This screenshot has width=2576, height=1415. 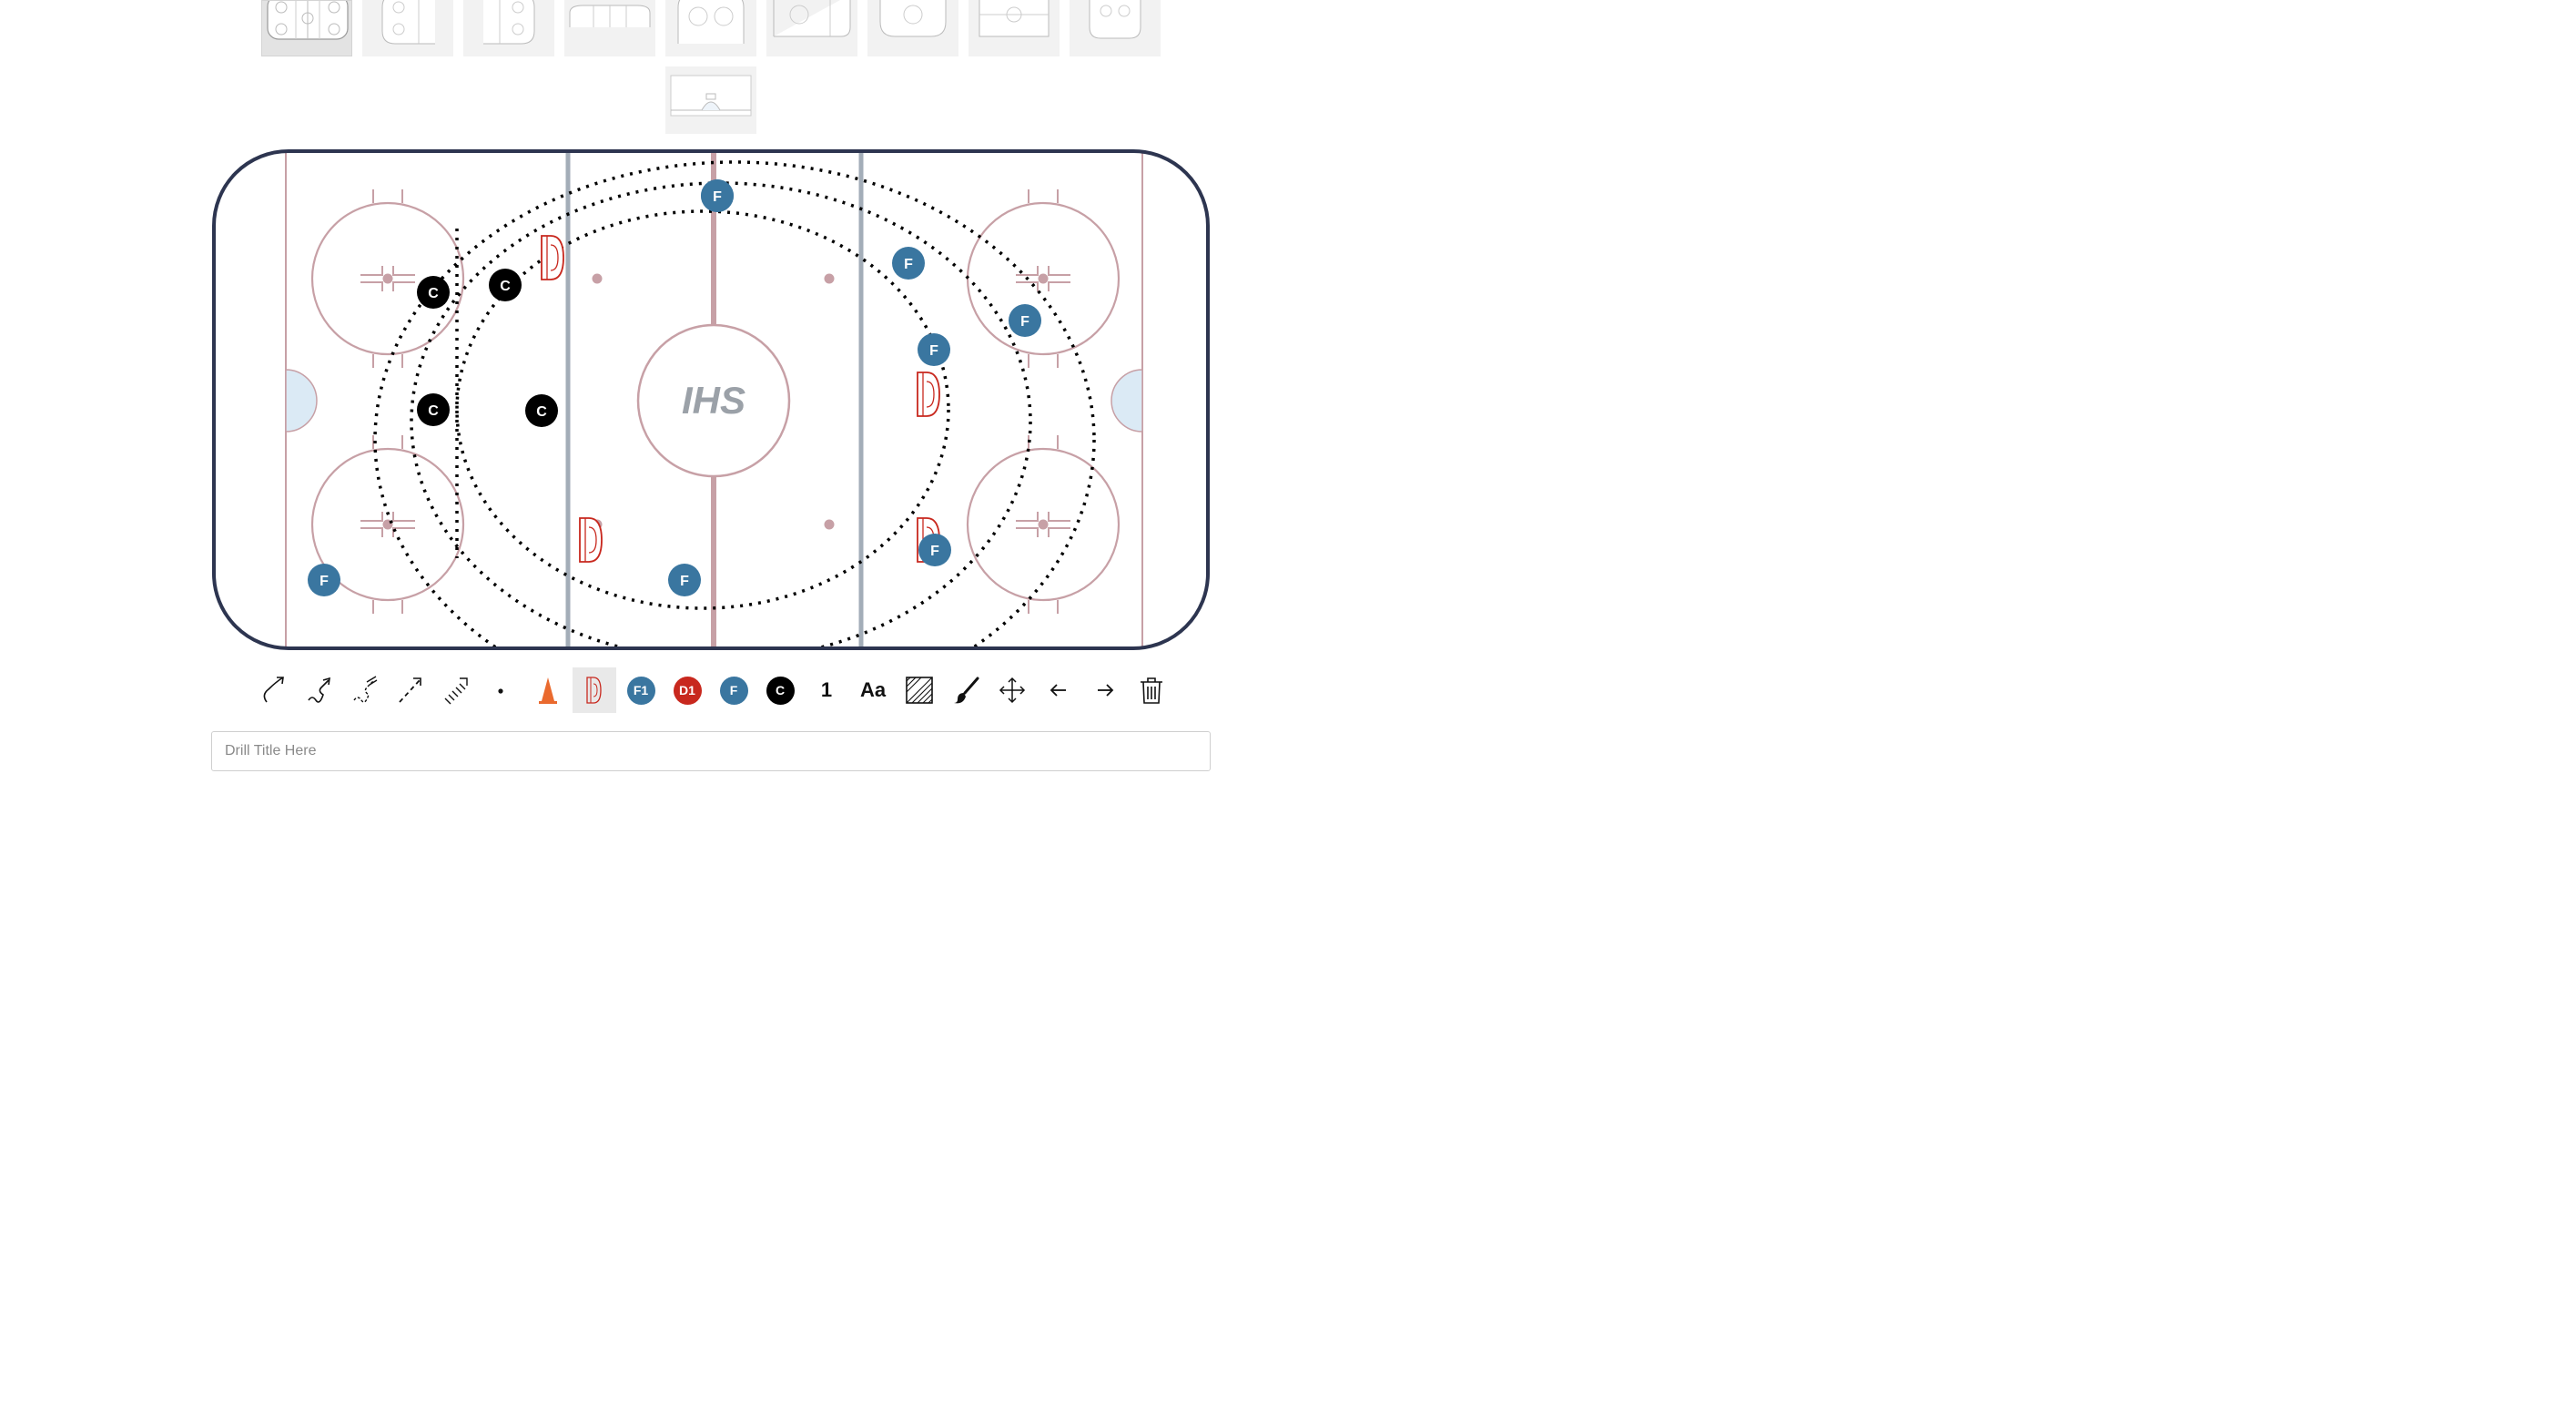 I want to click on shot-arrow-icon, so click(x=456, y=691).